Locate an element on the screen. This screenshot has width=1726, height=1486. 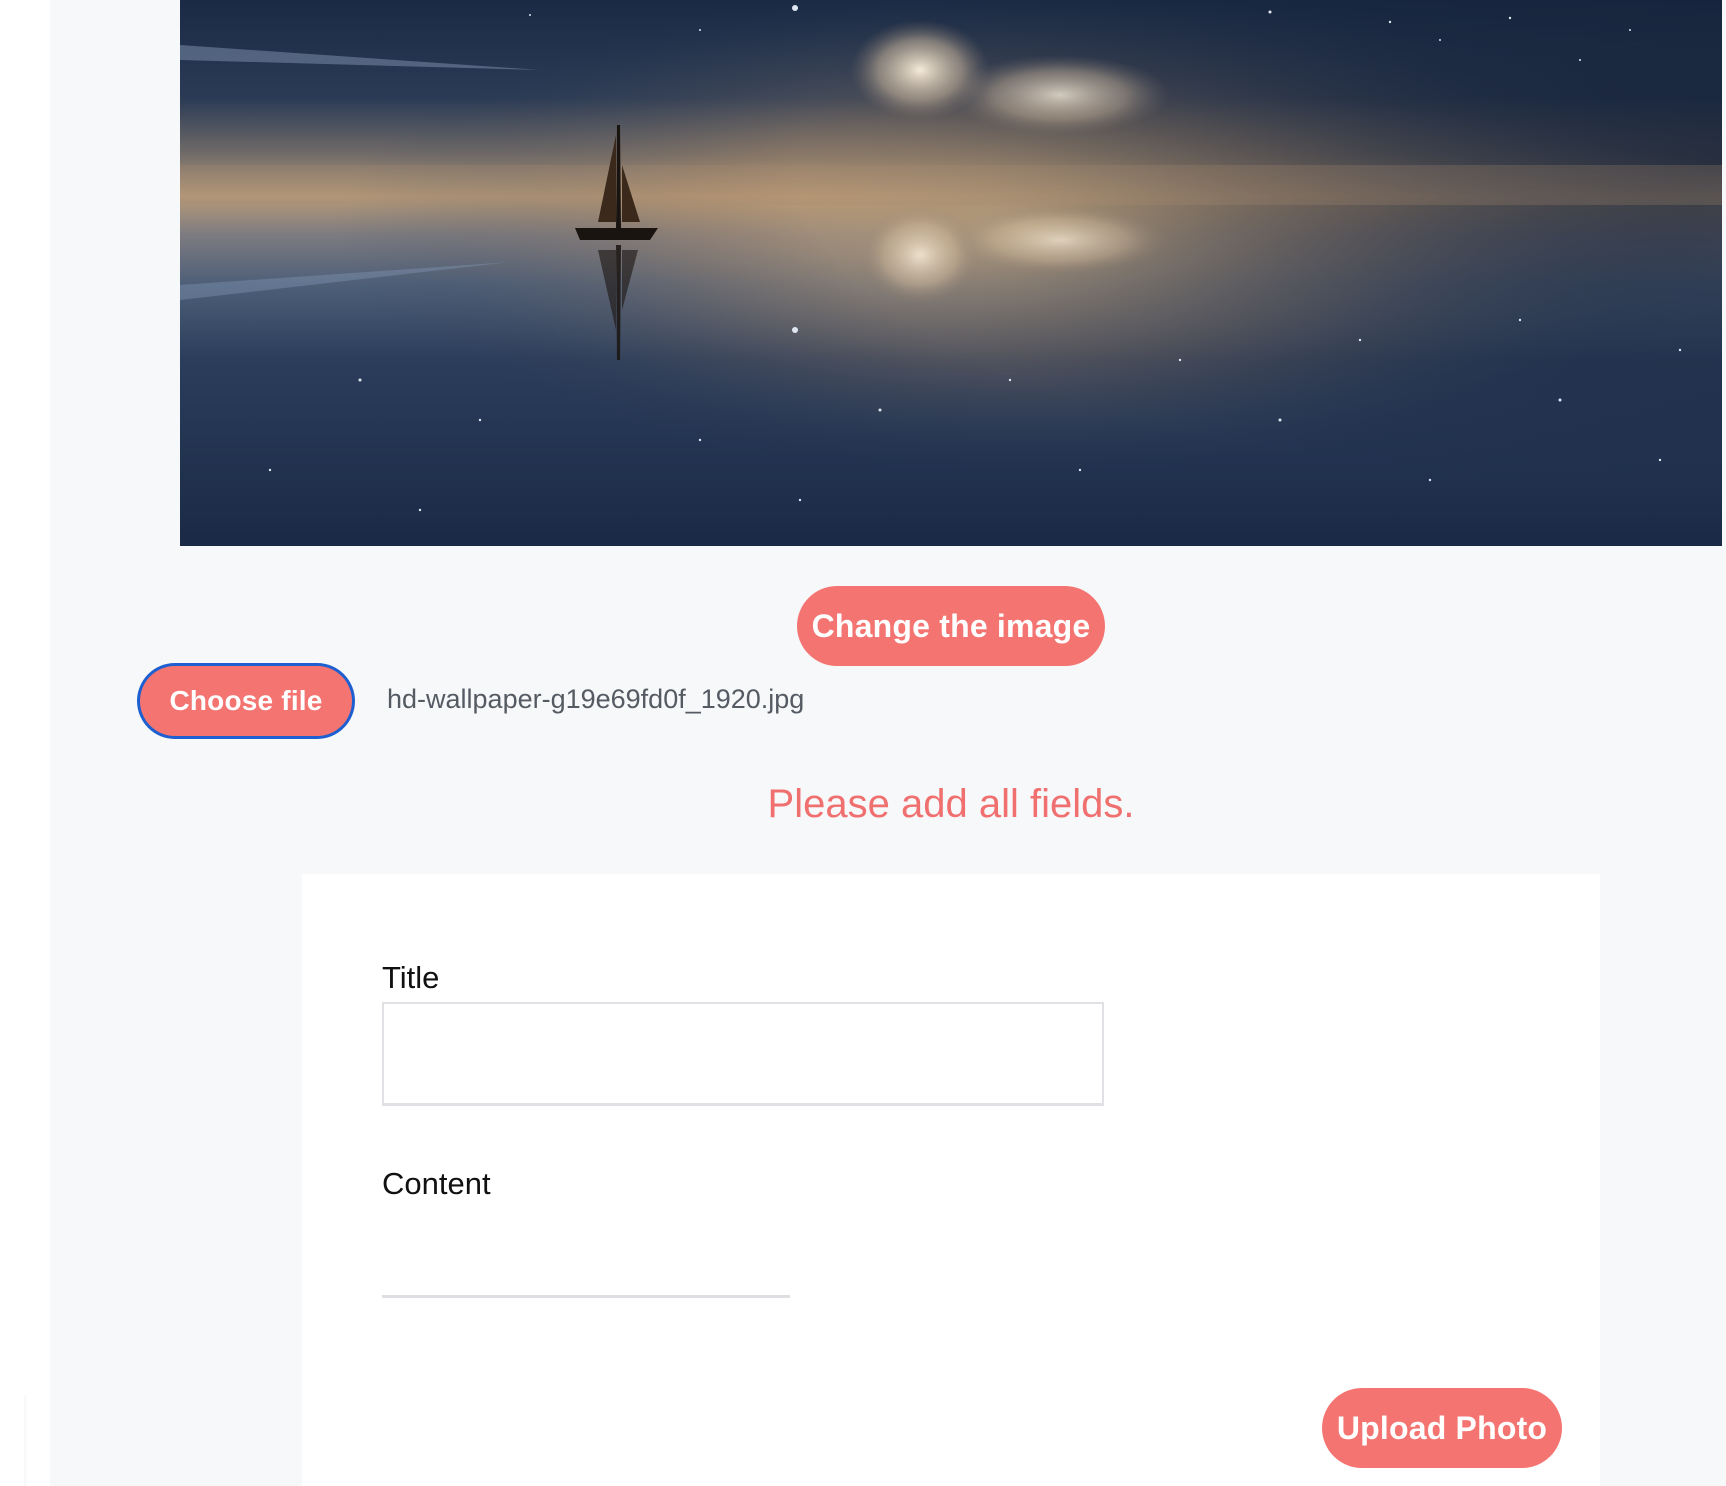
title-label: Title is located at coordinates (411, 977).